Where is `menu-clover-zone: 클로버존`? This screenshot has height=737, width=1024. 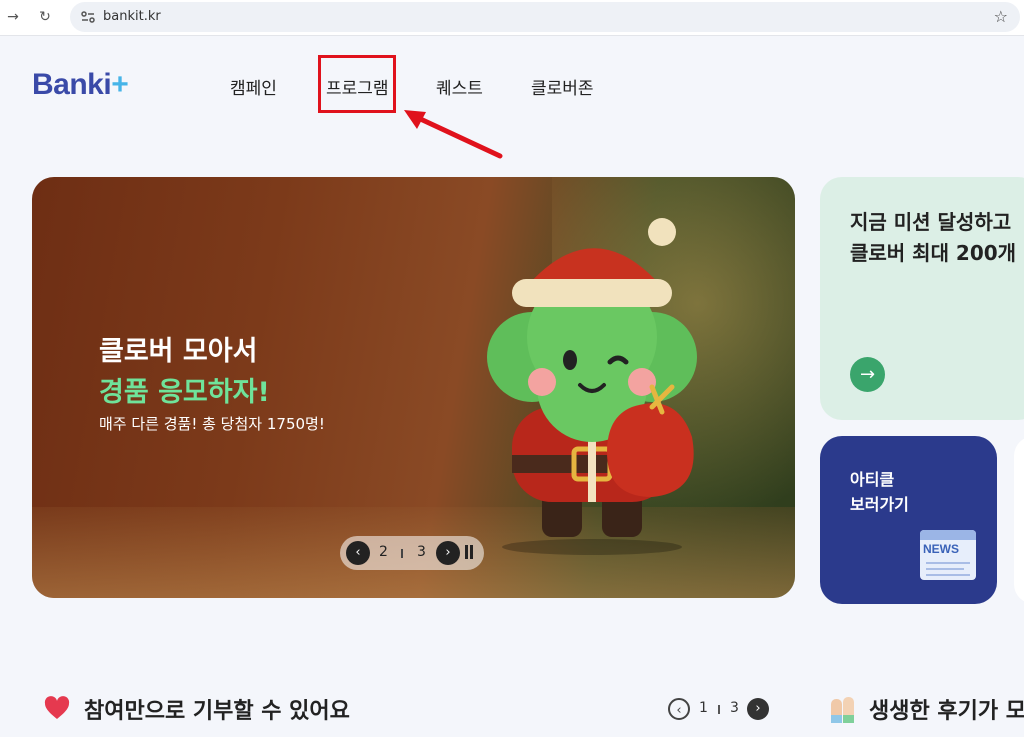 menu-clover-zone: 클로버존 is located at coordinates (562, 86).